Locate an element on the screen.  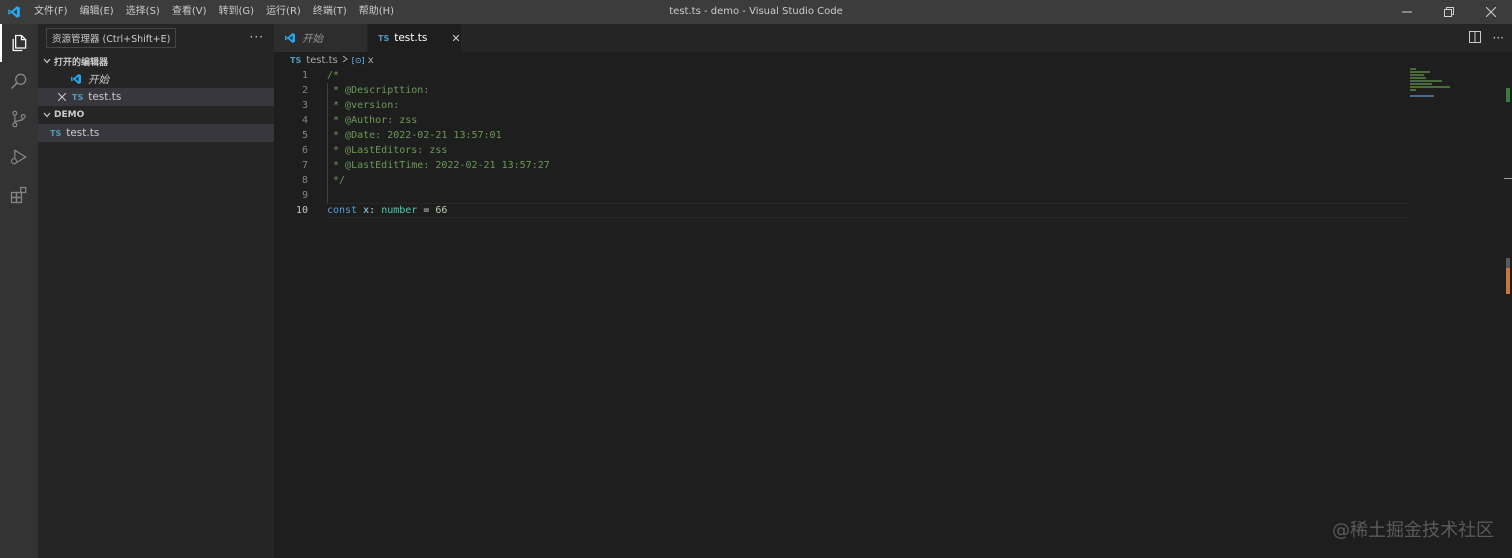
close-tab-icon: ✕ is located at coordinates (455, 38).